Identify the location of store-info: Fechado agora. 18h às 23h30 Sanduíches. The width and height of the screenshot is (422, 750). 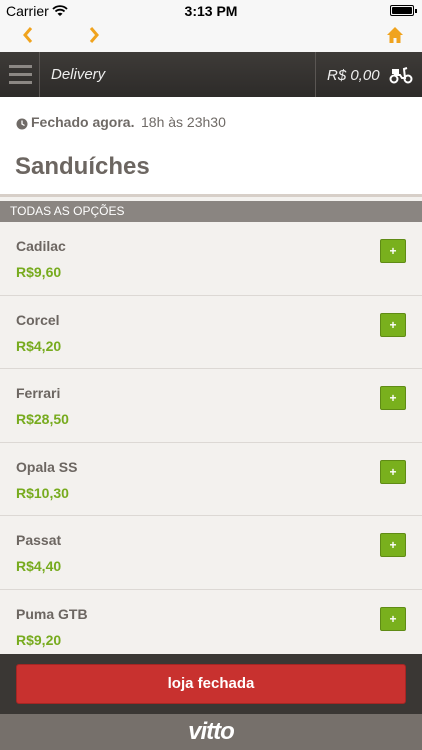
(211, 147).